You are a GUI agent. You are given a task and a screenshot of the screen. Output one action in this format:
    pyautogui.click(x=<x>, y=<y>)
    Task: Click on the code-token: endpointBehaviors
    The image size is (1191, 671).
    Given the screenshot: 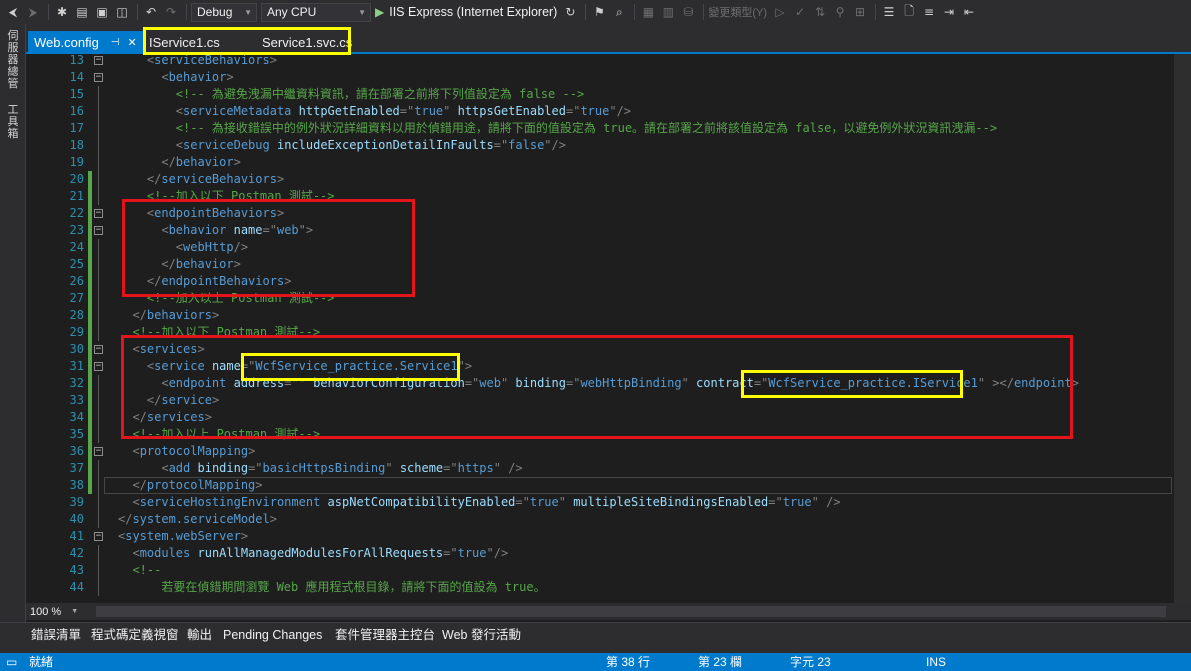 What is the action you would take?
    pyautogui.click(x=215, y=213)
    